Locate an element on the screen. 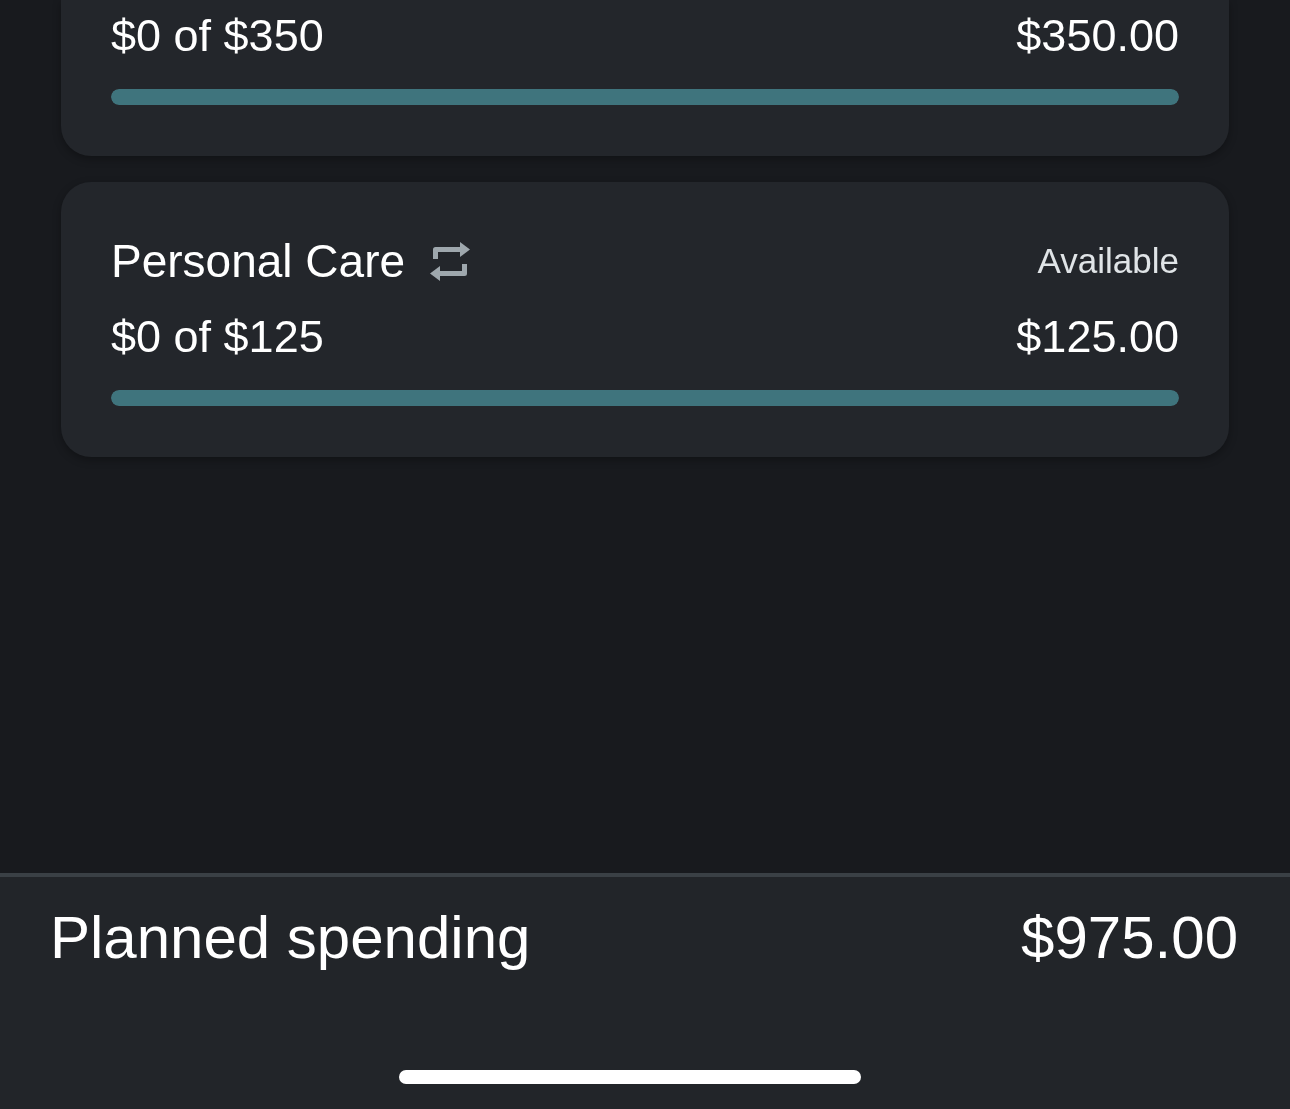 The width and height of the screenshot is (1290, 1109). planned-spending-label: Planned spending is located at coordinates (290, 938).